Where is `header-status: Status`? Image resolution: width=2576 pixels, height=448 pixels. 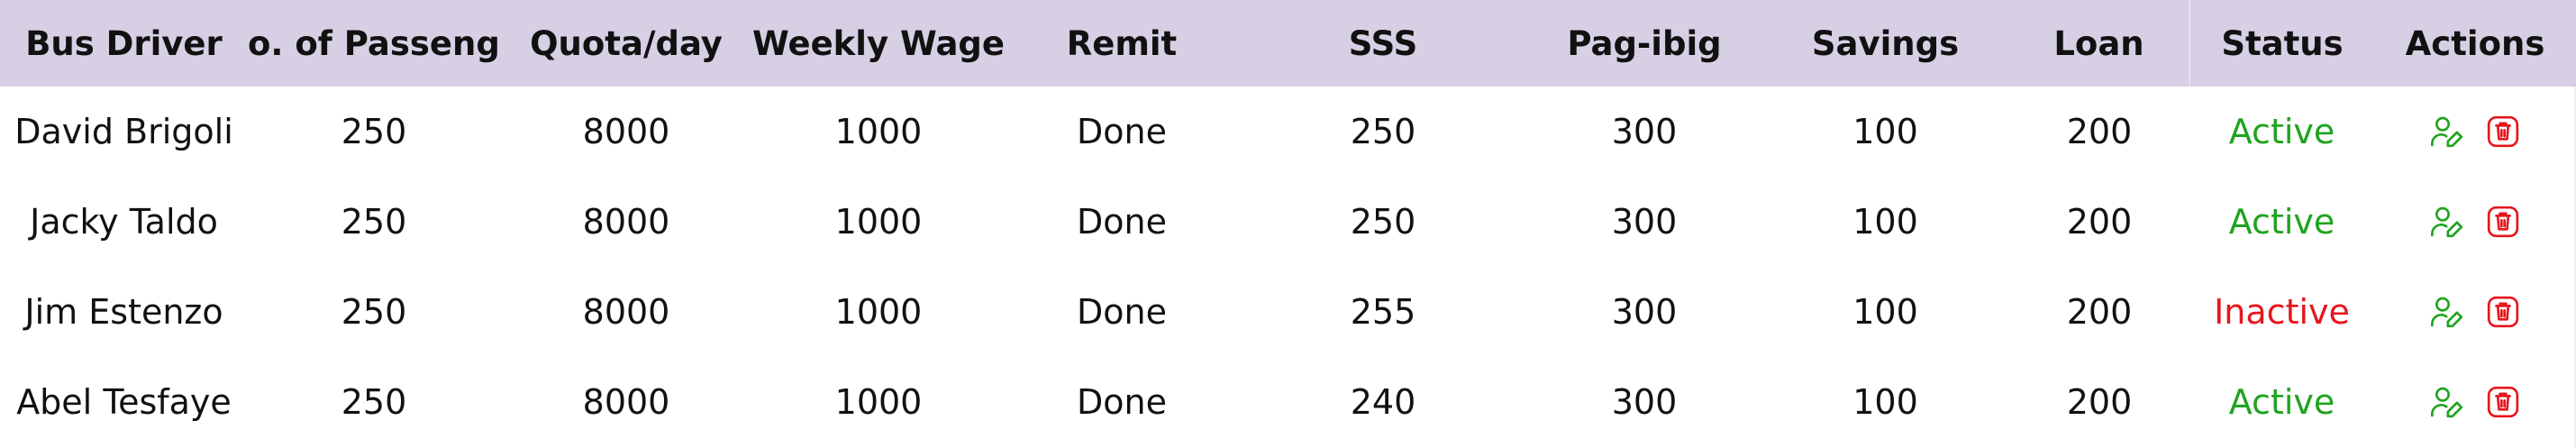 header-status: Status is located at coordinates (2281, 43).